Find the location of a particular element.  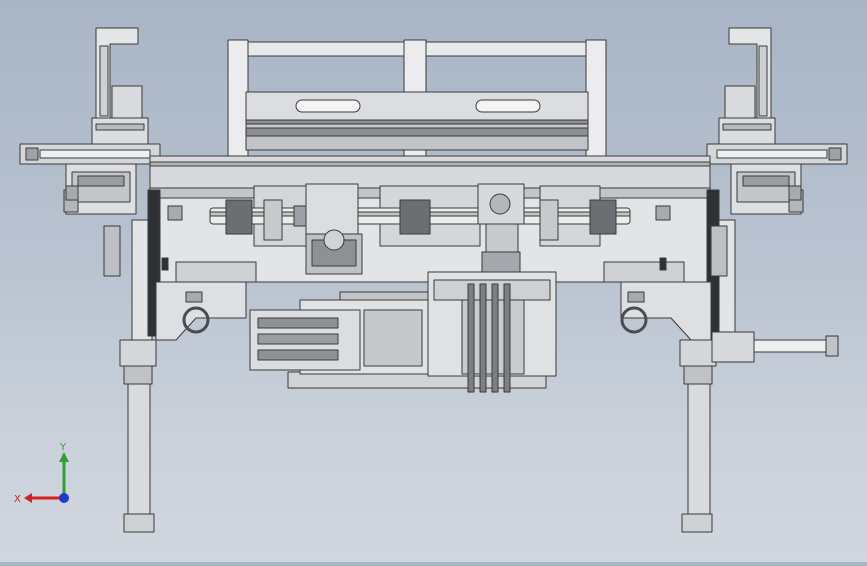

z-axis-icon is located at coordinates (64, 498).